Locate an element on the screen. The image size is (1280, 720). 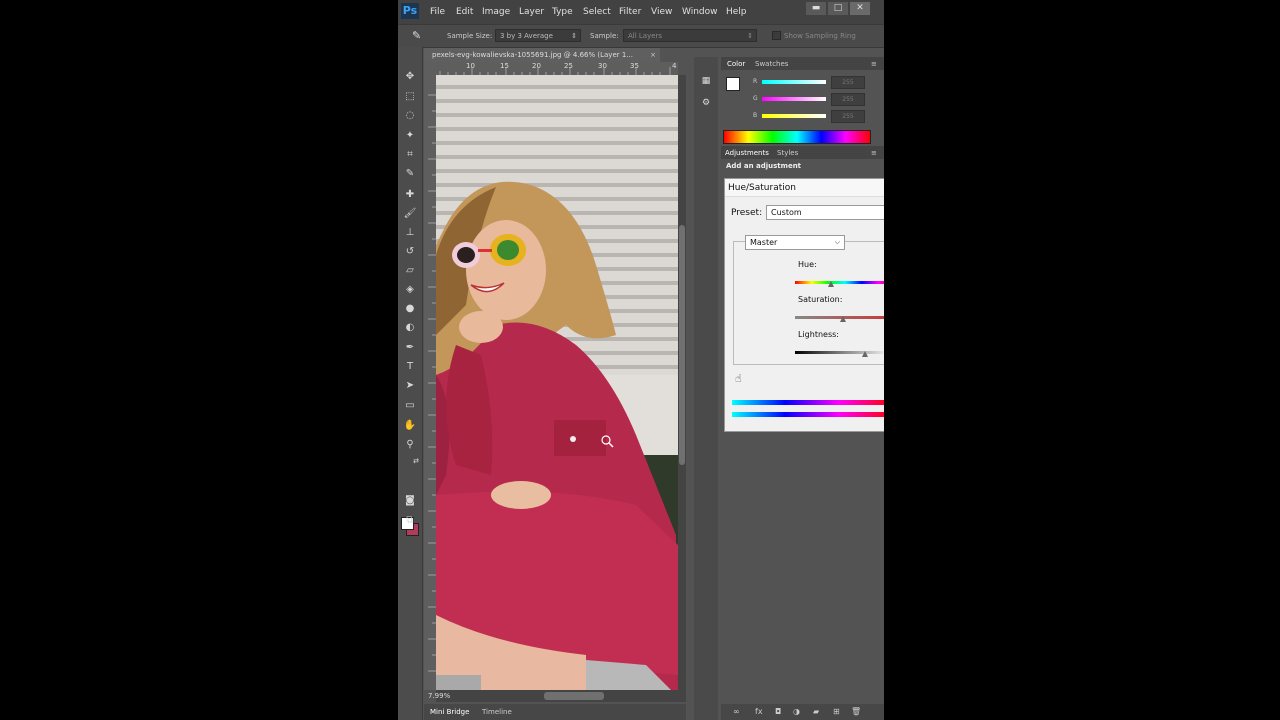
zoom-level: 7.99% is located at coordinates (439, 696).